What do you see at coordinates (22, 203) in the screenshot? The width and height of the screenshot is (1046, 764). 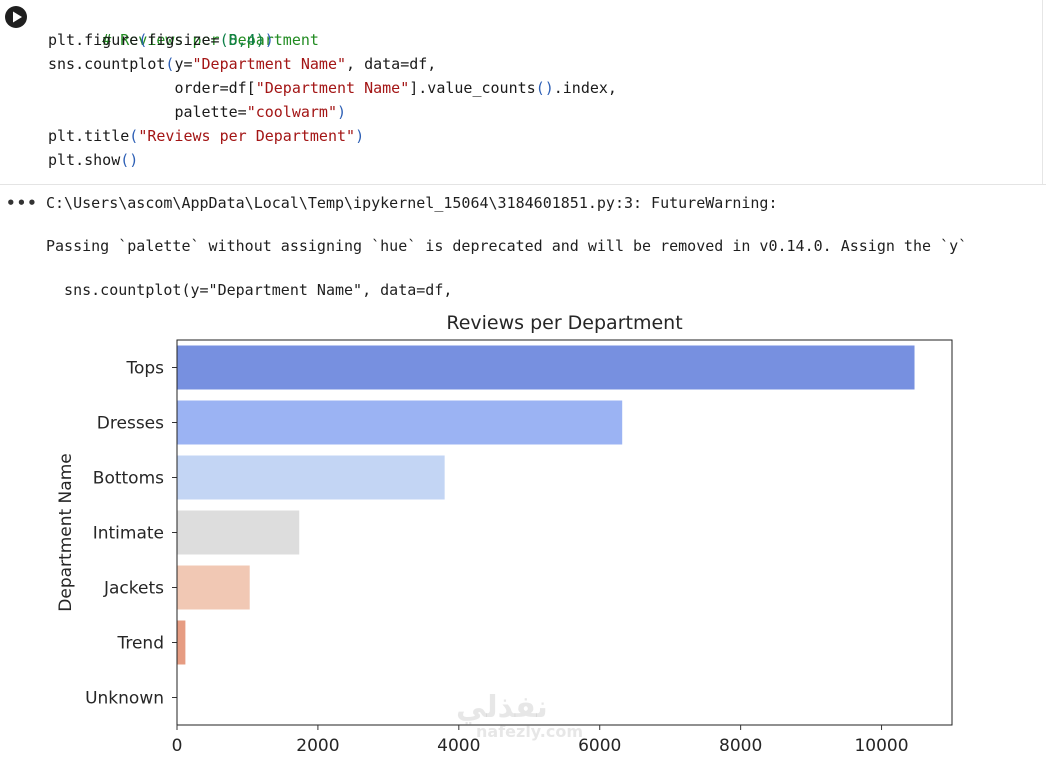 I see `output-menu-icon: •••` at bounding box center [22, 203].